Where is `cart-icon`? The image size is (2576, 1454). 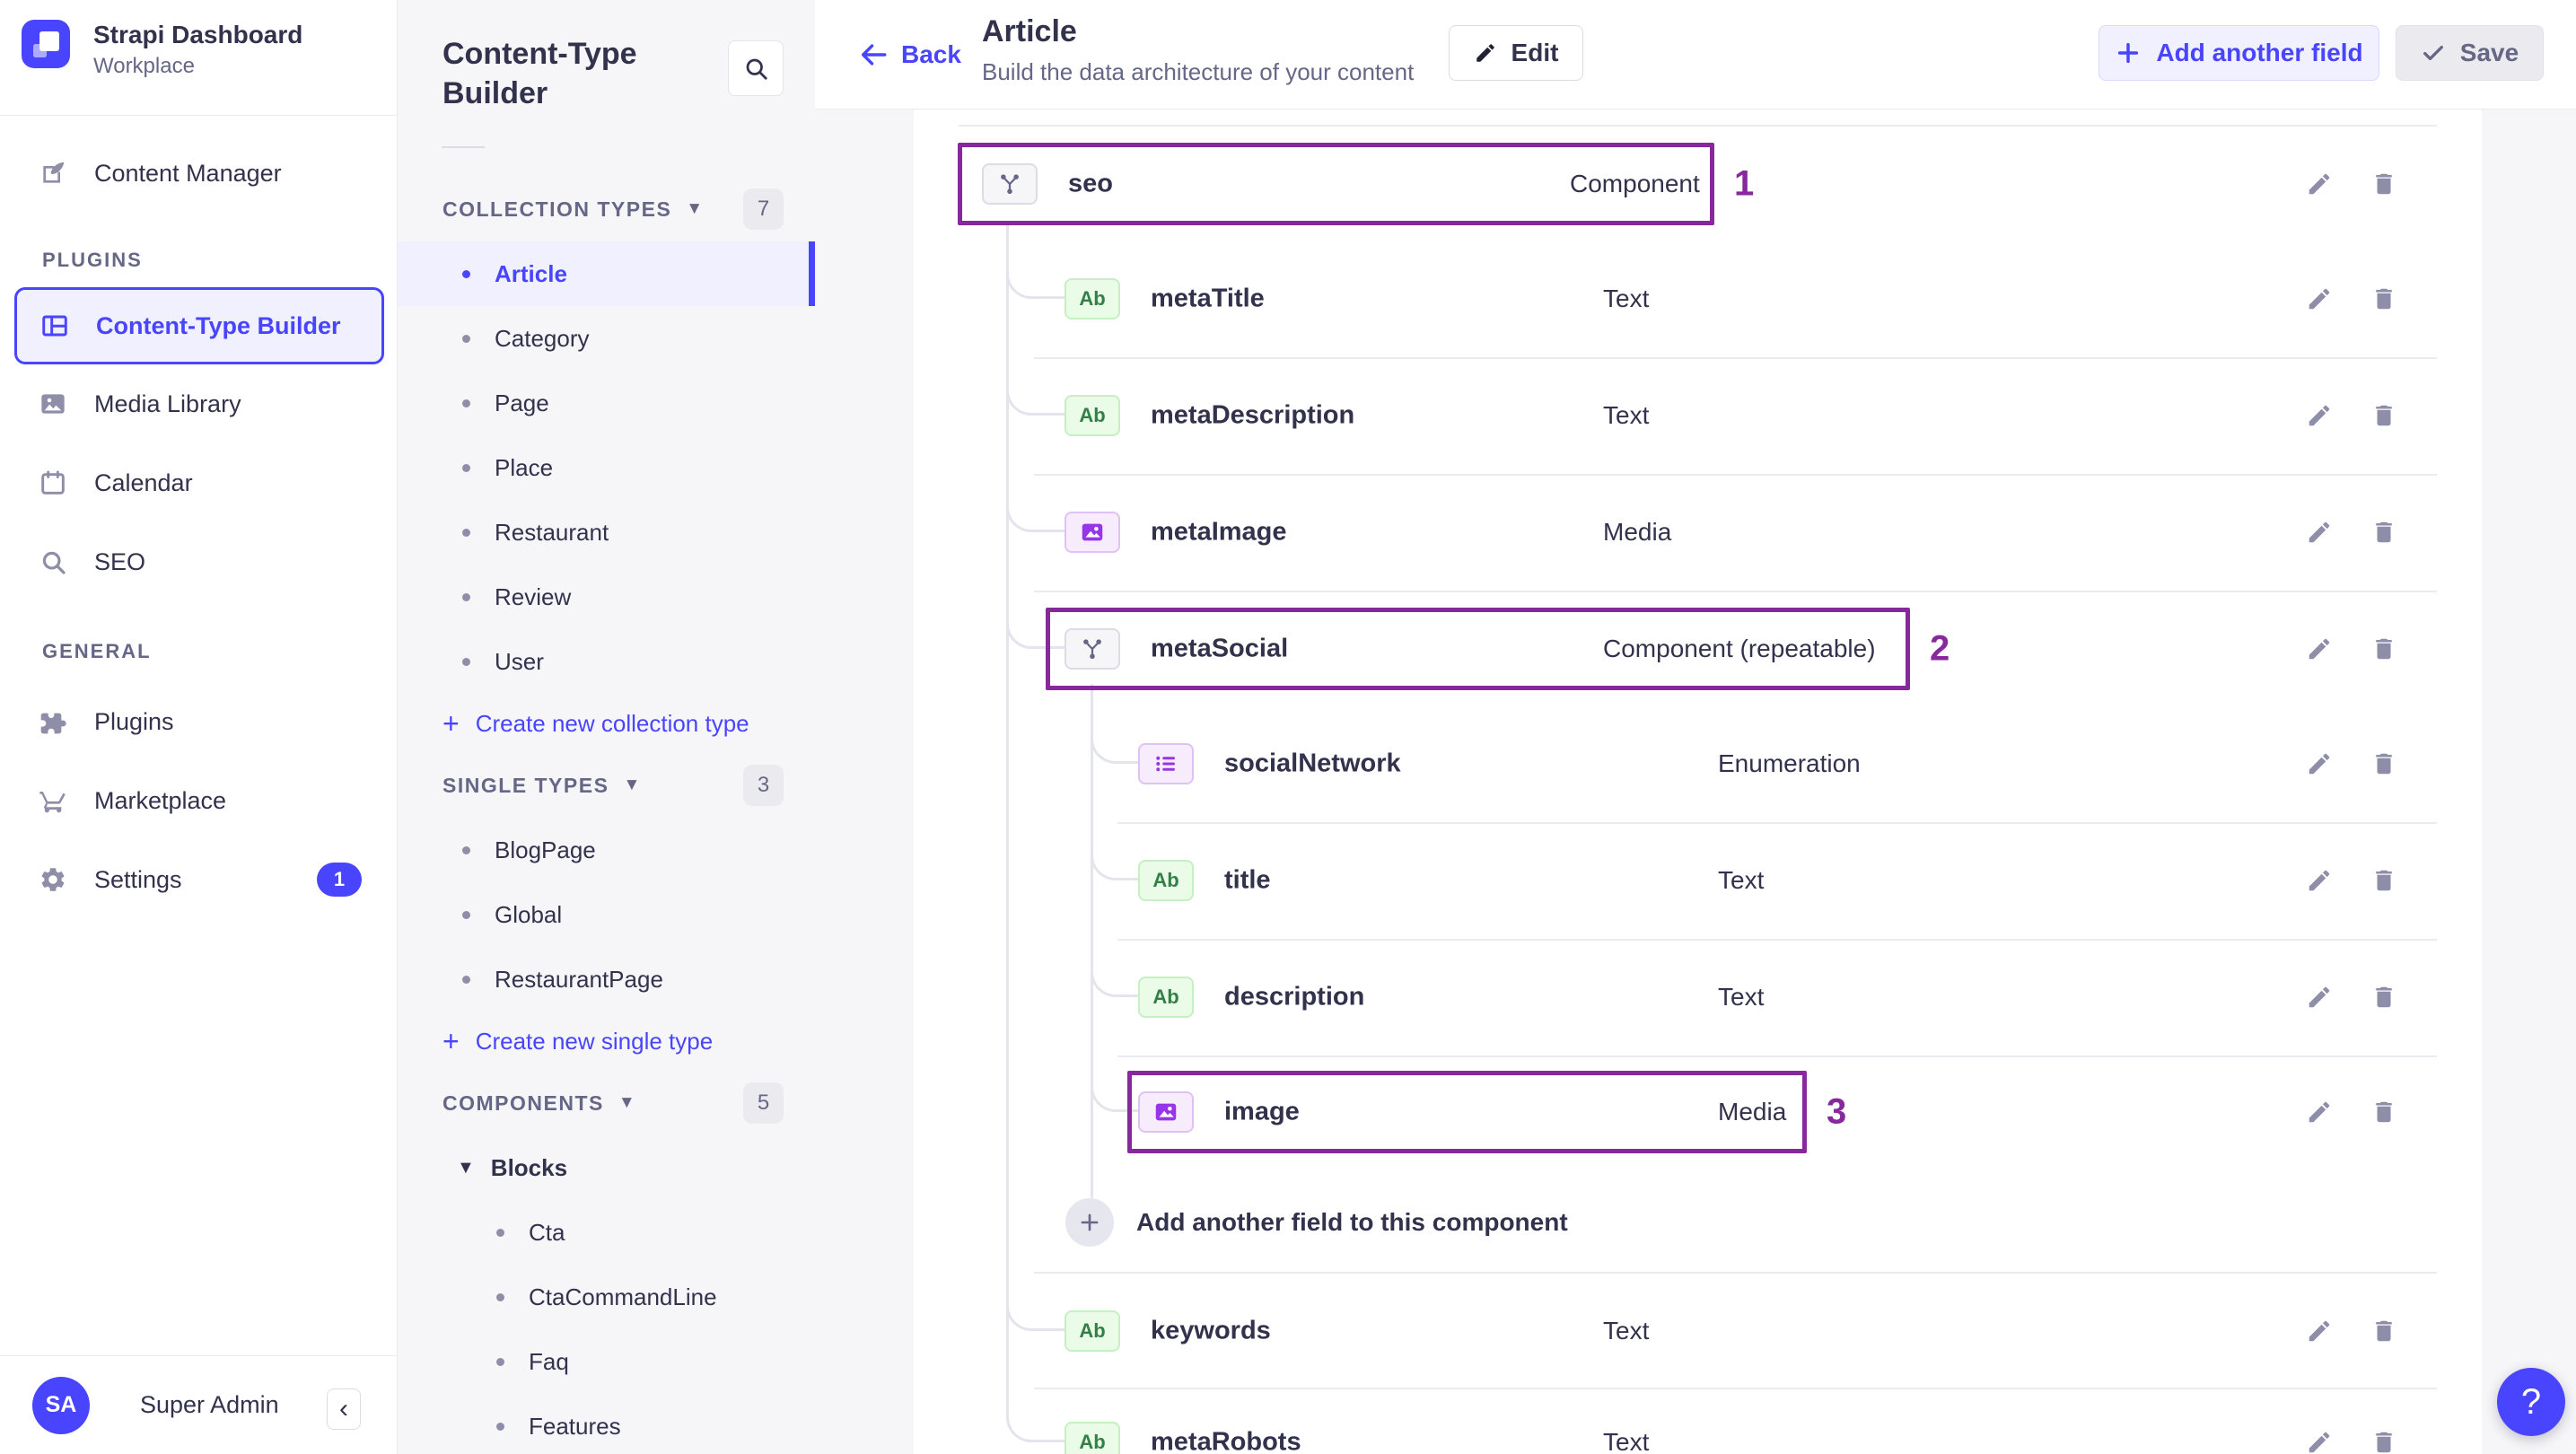
cart-icon is located at coordinates (53, 800).